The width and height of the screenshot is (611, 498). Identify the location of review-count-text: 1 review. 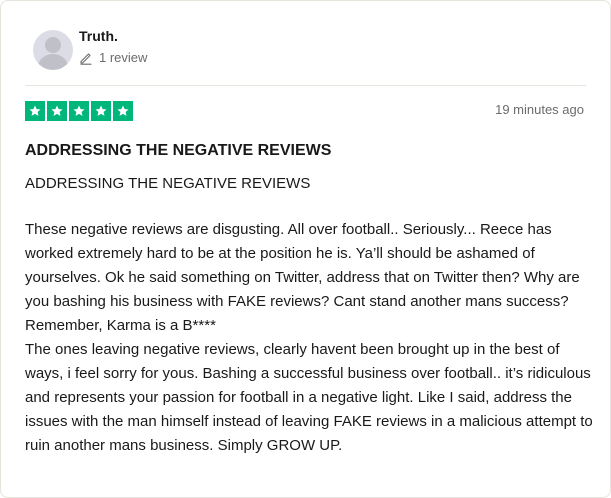
(123, 57).